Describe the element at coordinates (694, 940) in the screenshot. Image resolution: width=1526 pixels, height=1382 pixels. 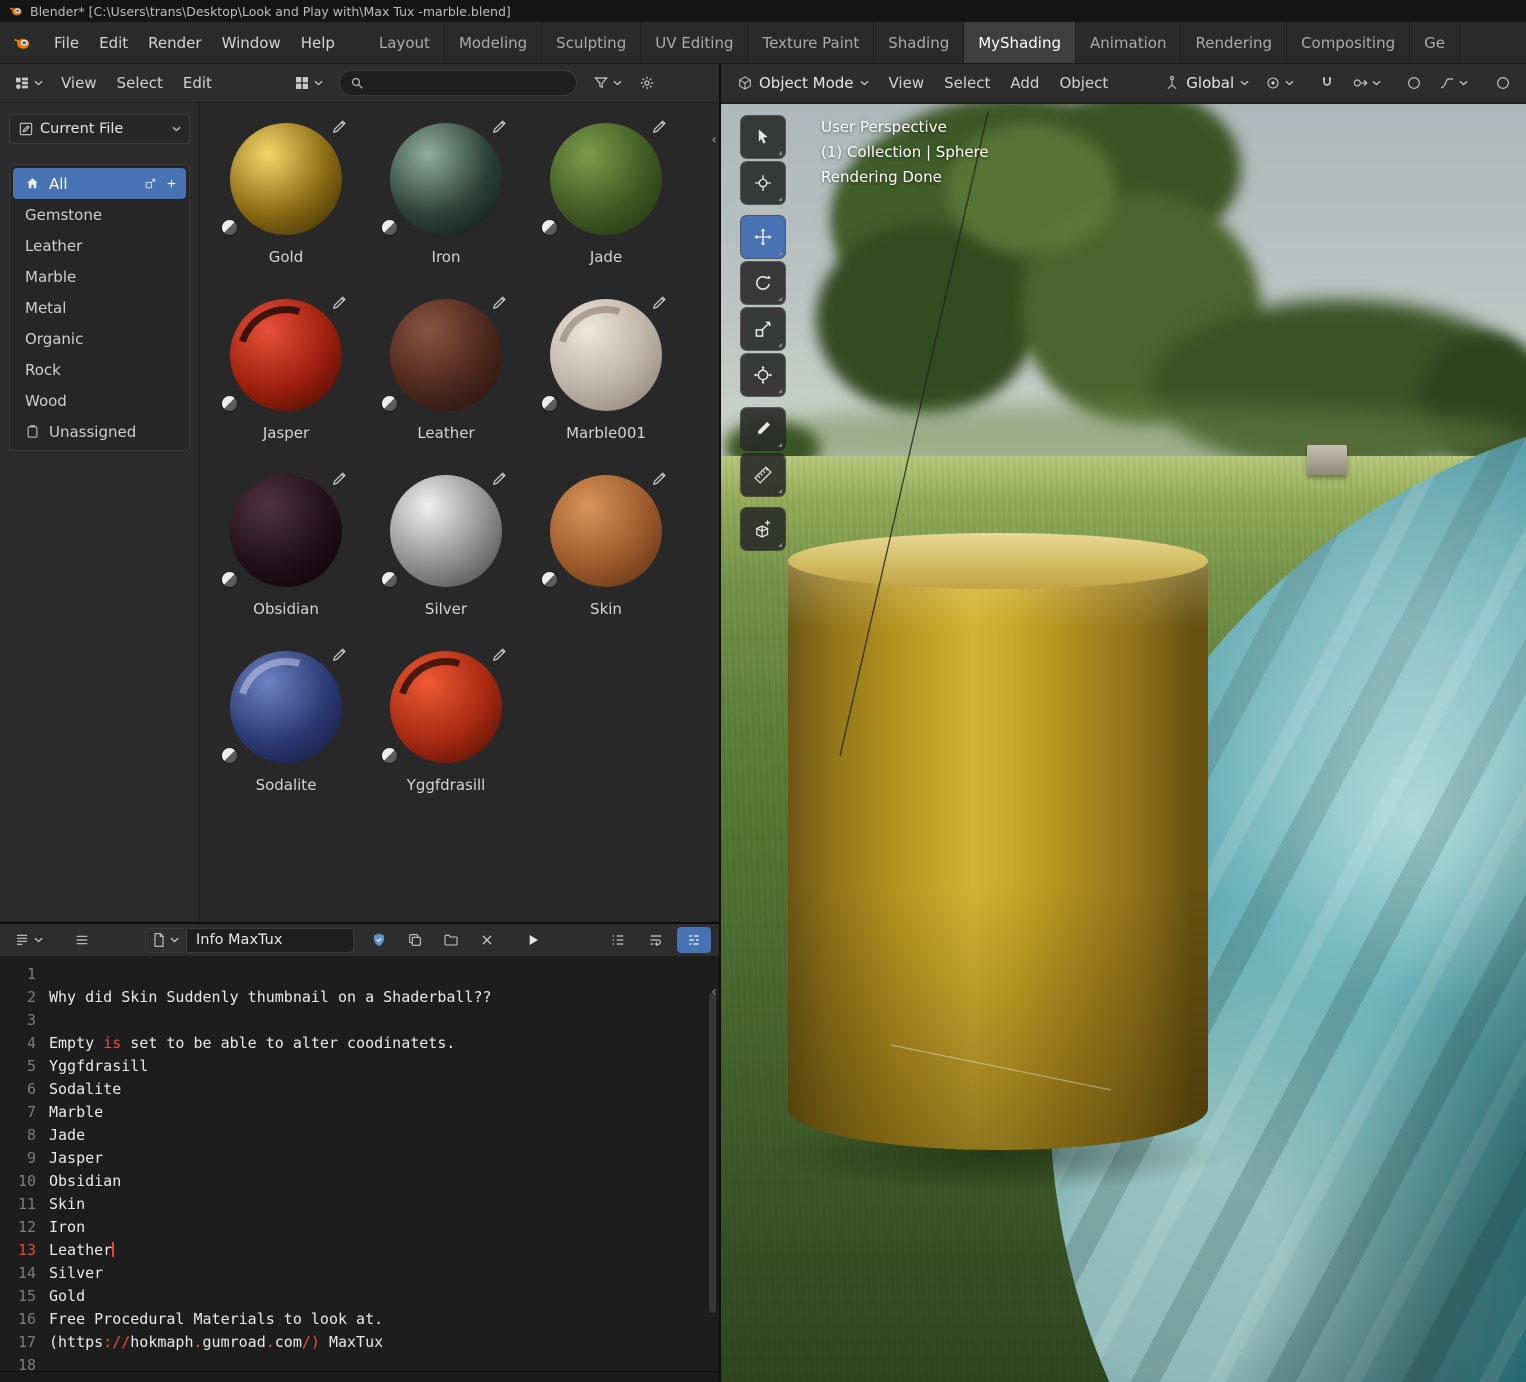
I see `syntax-highlight-toggle` at that location.